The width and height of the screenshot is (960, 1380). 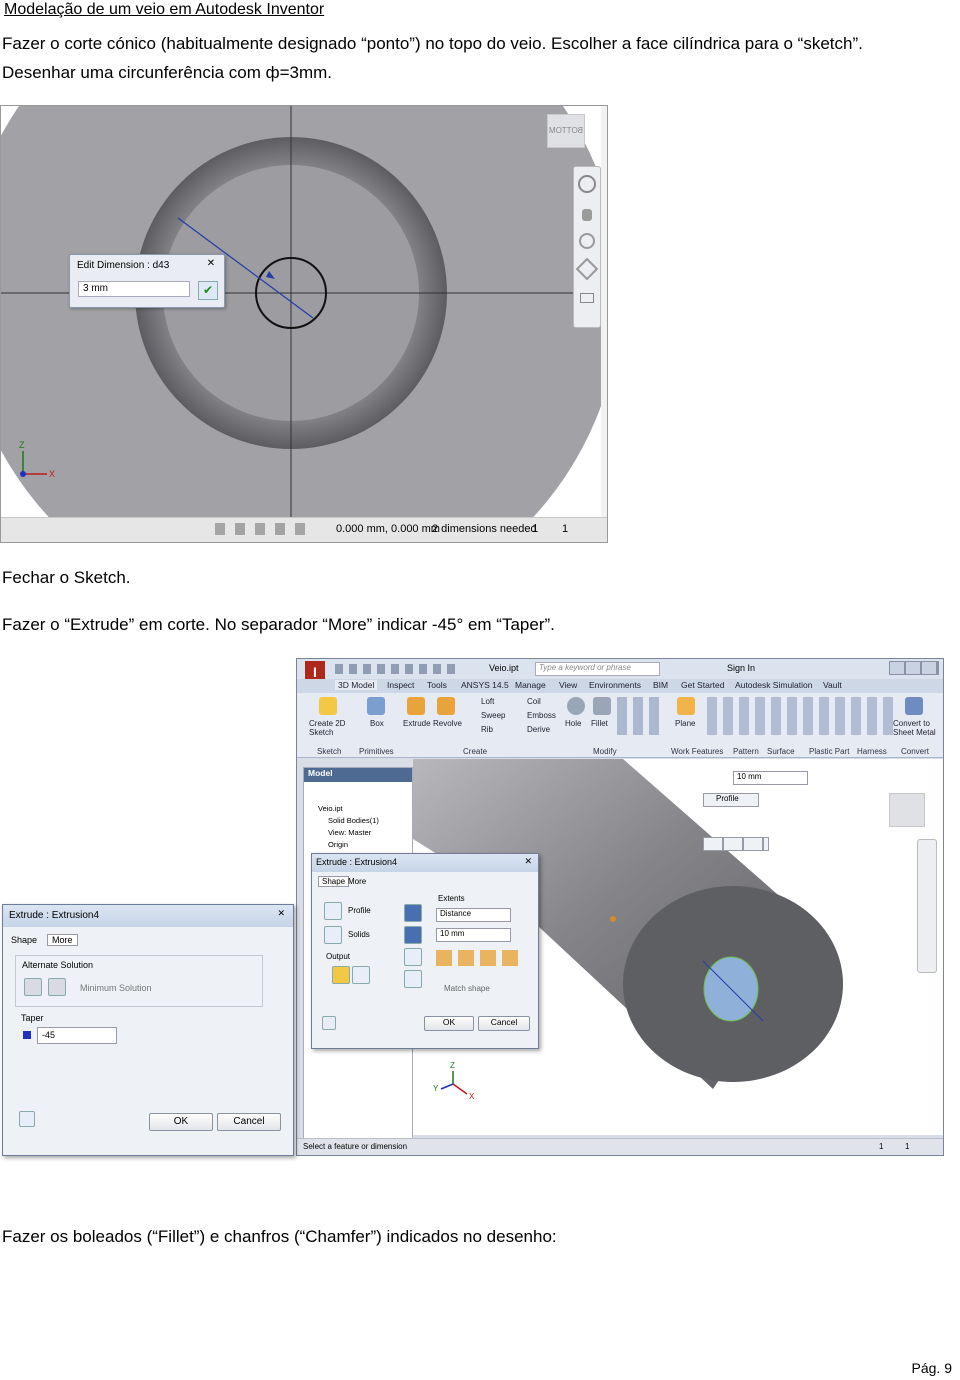 What do you see at coordinates (355, 1146) in the screenshot?
I see `status-text: Select a feature or dimension` at bounding box center [355, 1146].